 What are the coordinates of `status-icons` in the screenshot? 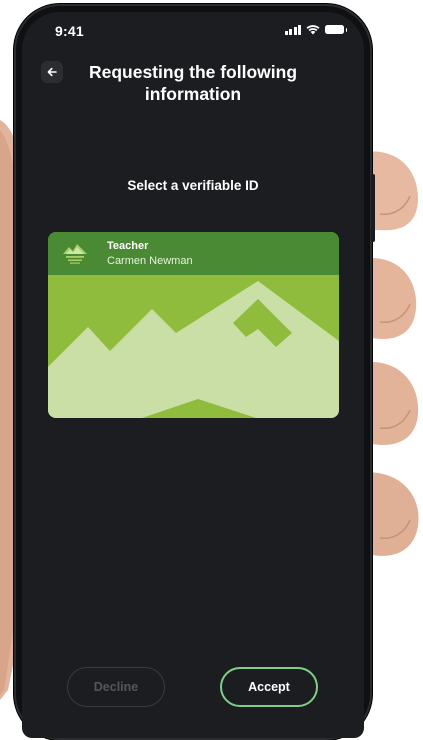 It's located at (315, 29).